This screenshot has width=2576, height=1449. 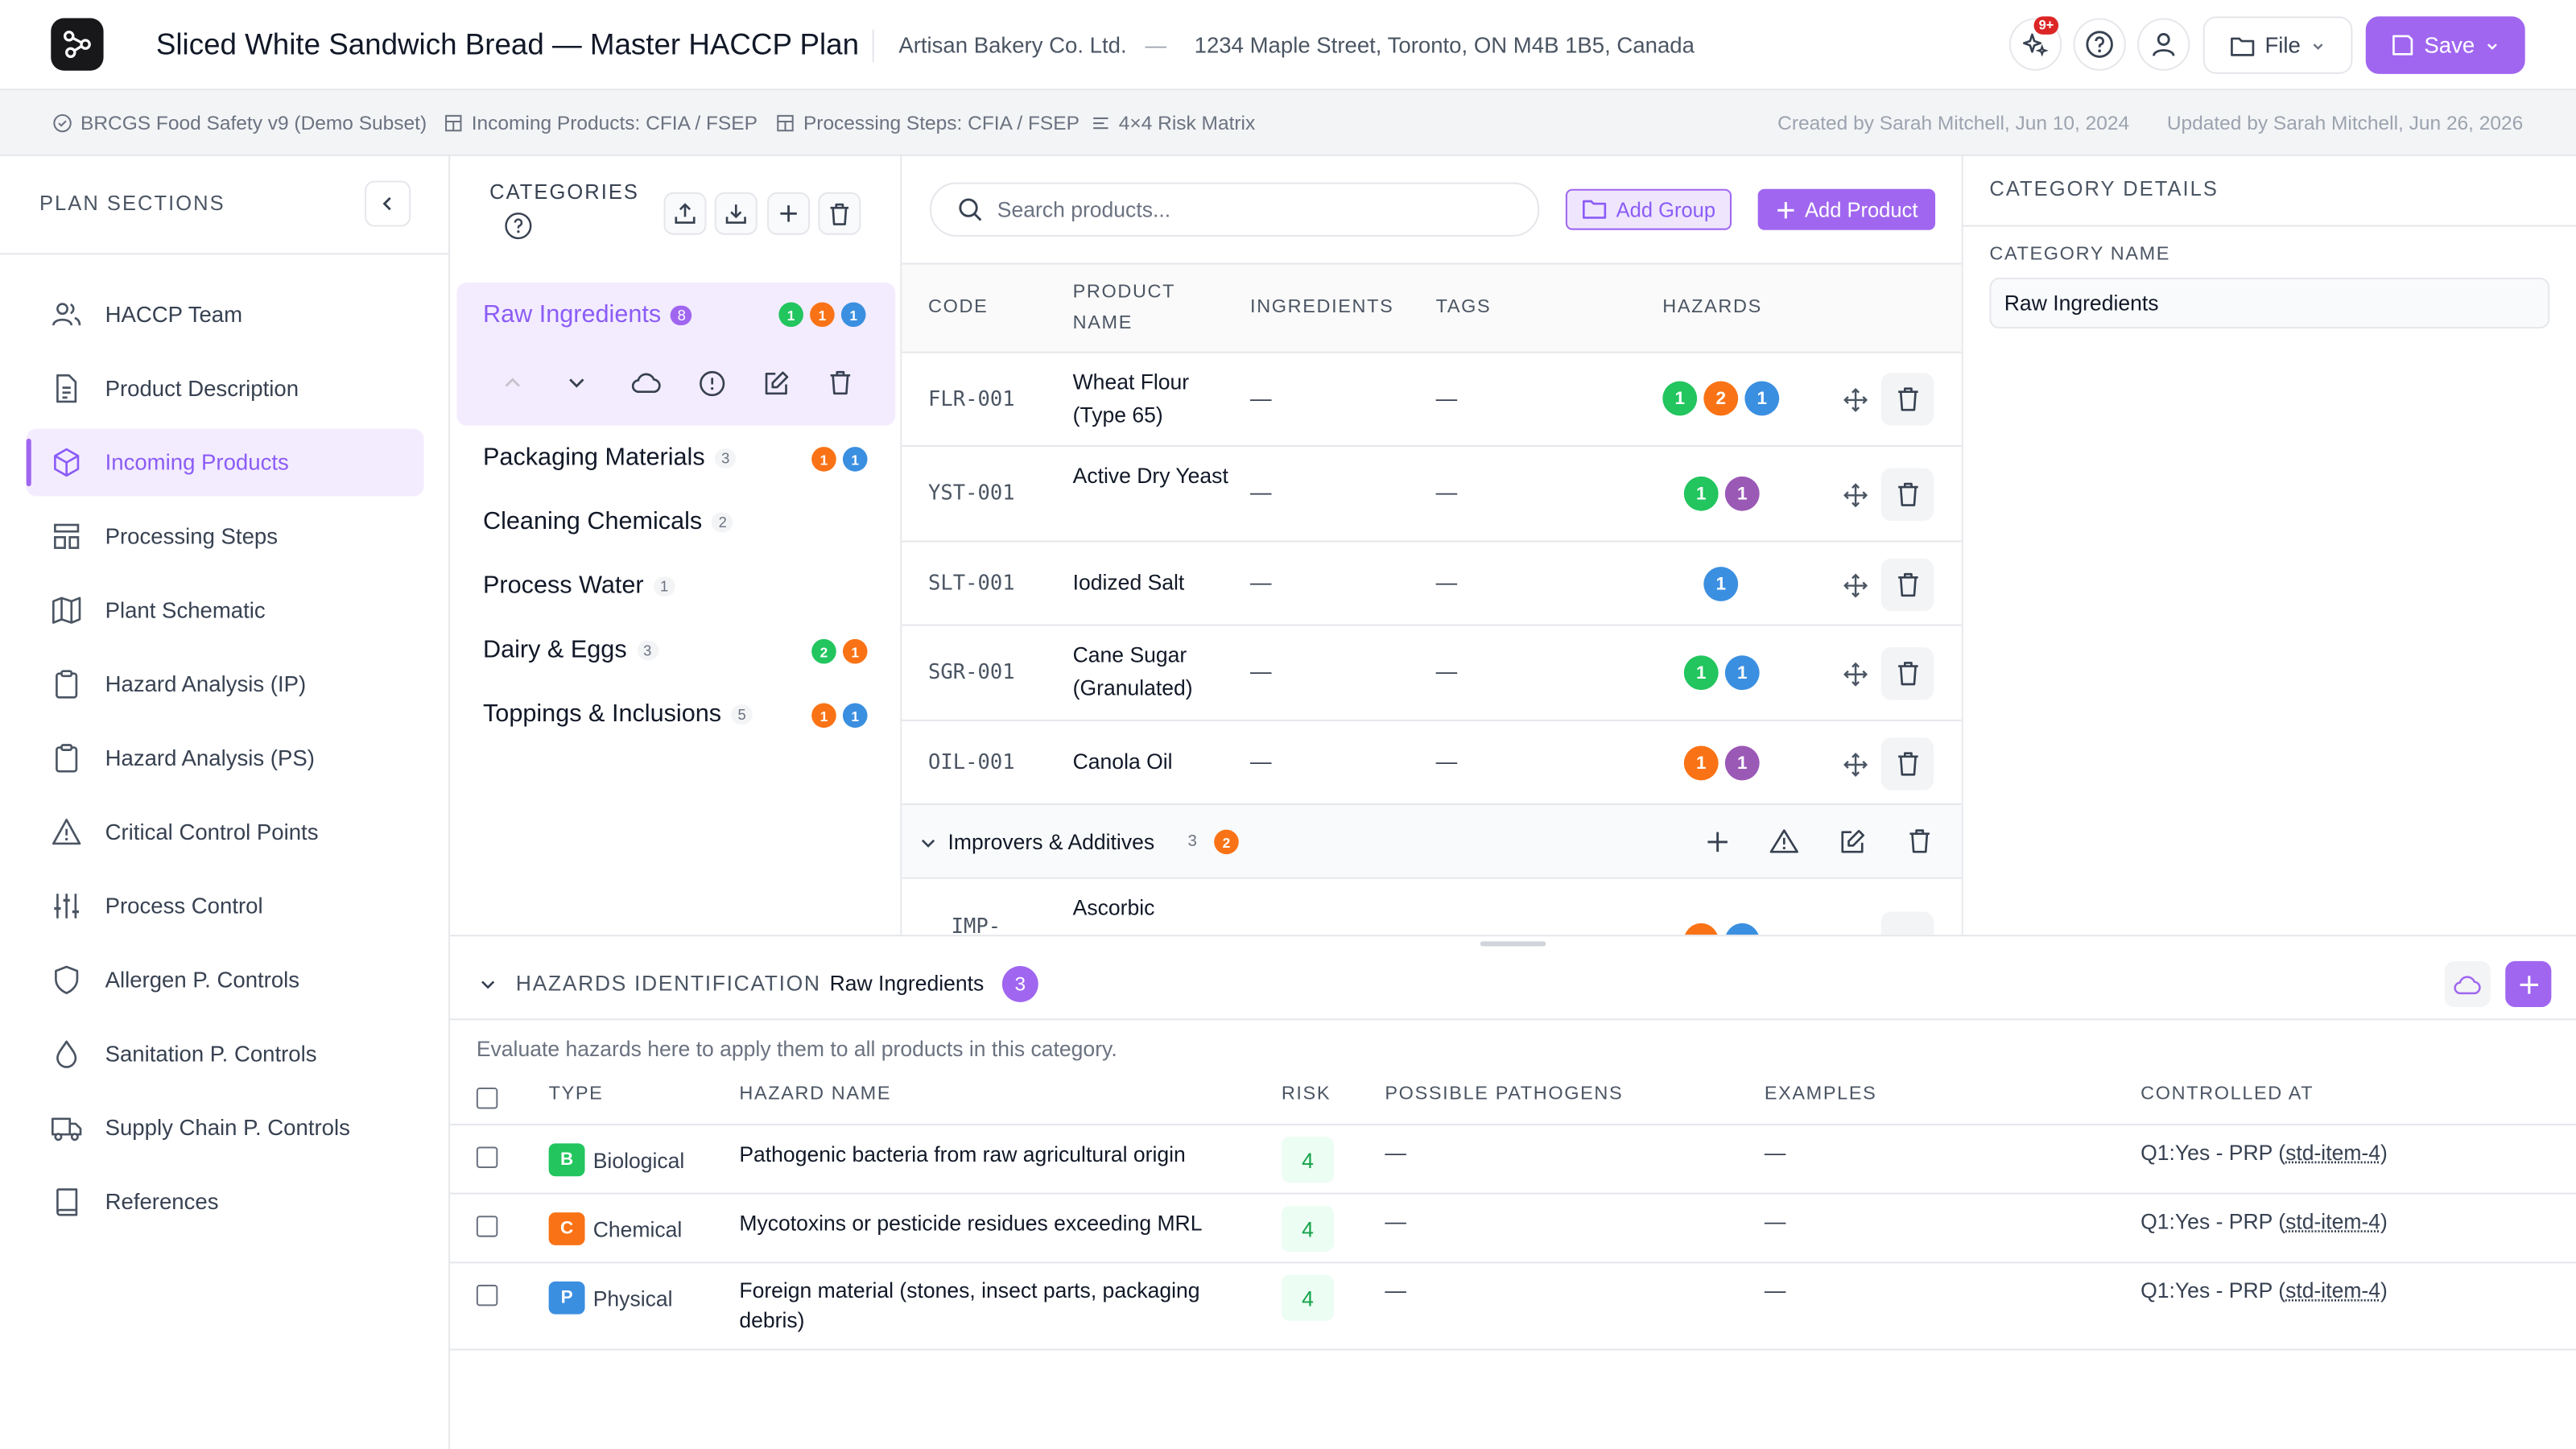 What do you see at coordinates (1432, 673) in the screenshot?
I see `product-row: SGR-001 Cane Sugar (Granulated) — — 1 1` at bounding box center [1432, 673].